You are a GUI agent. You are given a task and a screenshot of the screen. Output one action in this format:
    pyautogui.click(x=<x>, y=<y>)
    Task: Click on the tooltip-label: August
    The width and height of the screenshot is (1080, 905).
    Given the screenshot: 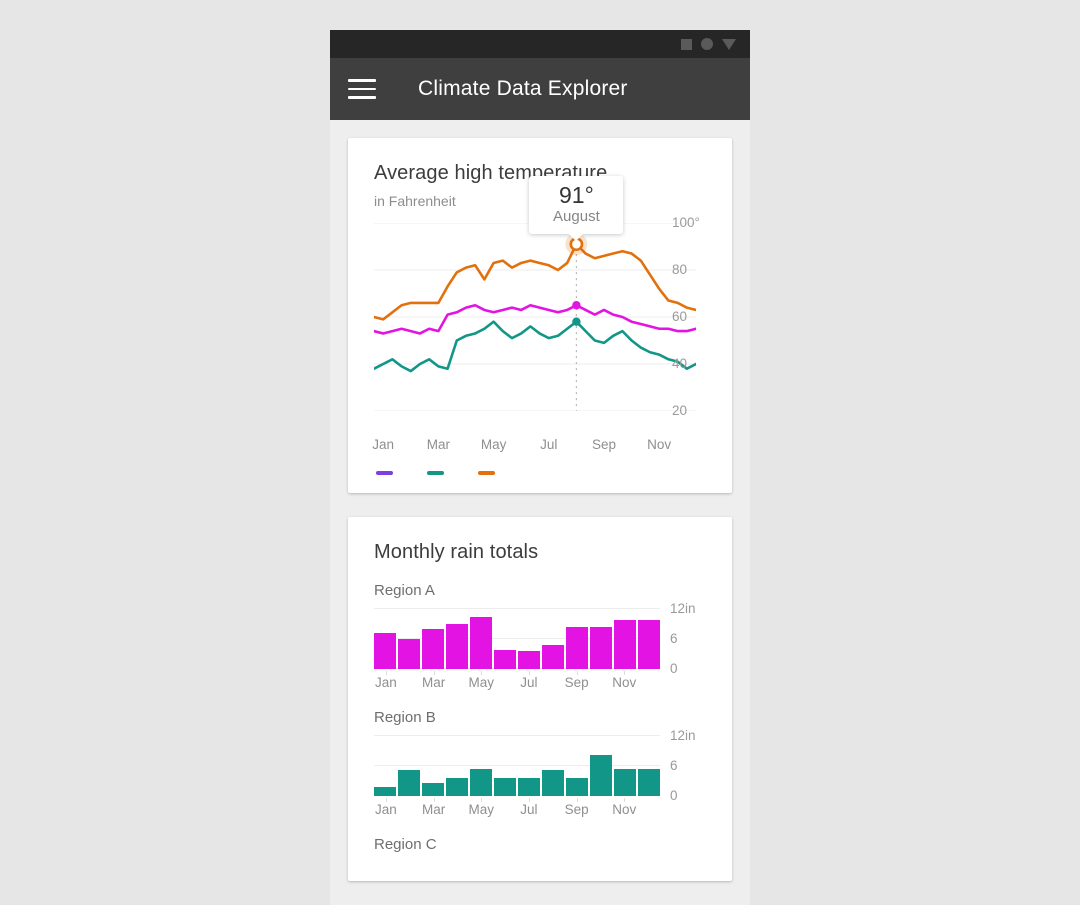 What is the action you would take?
    pyautogui.click(x=576, y=217)
    